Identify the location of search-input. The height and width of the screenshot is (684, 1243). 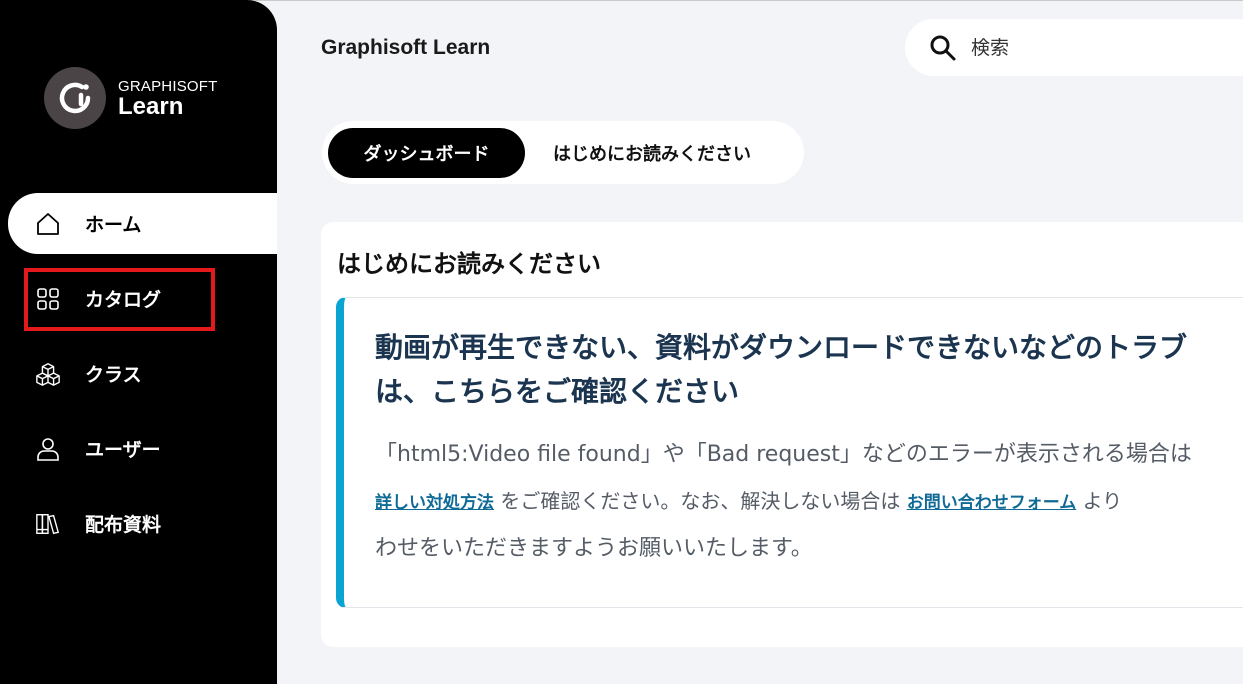
(1071, 47).